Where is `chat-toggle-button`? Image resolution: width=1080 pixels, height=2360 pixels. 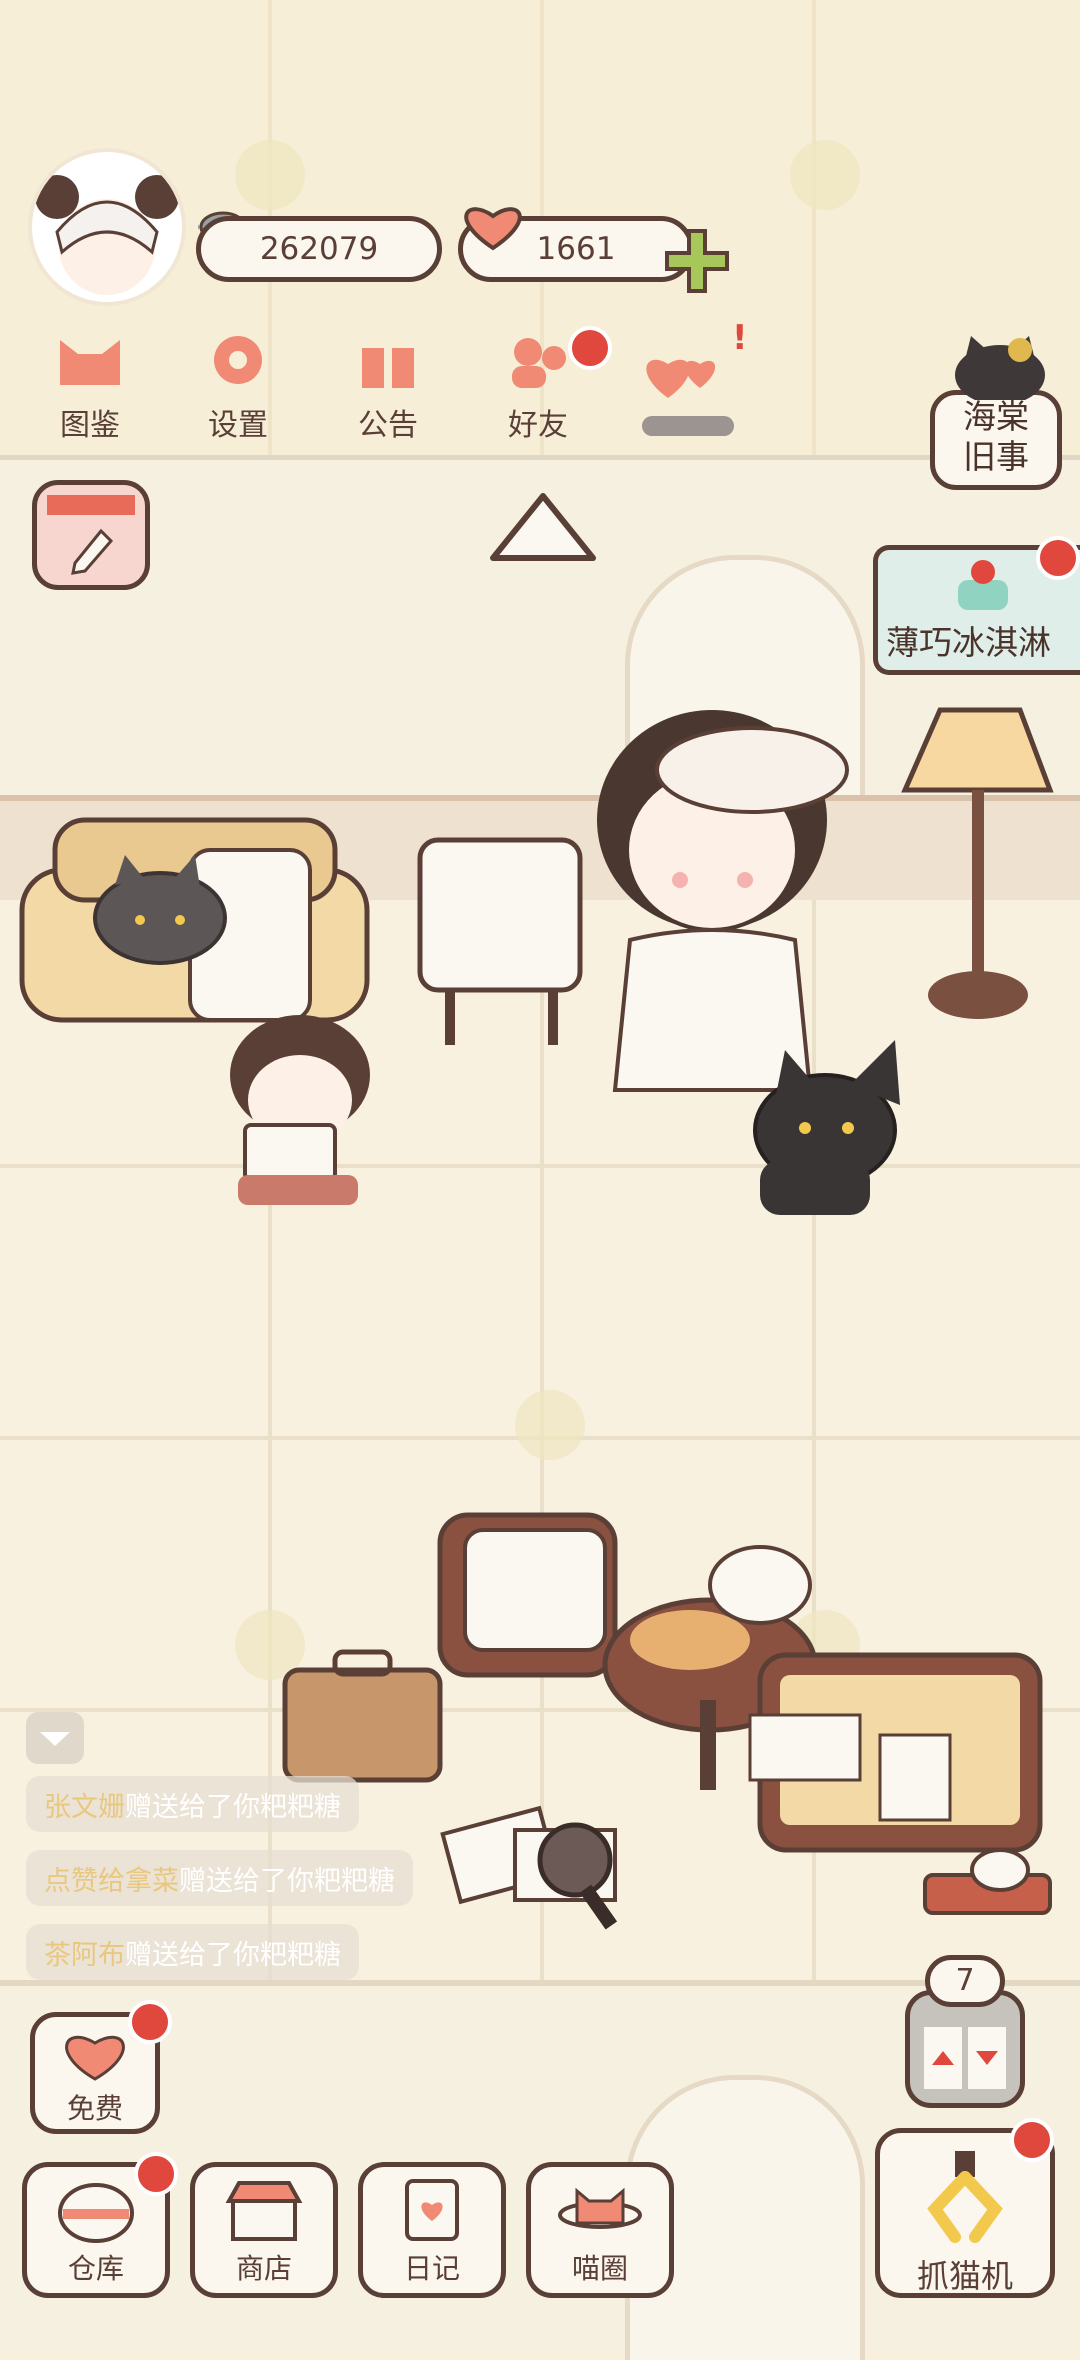
chat-toggle-button is located at coordinates (55, 1738).